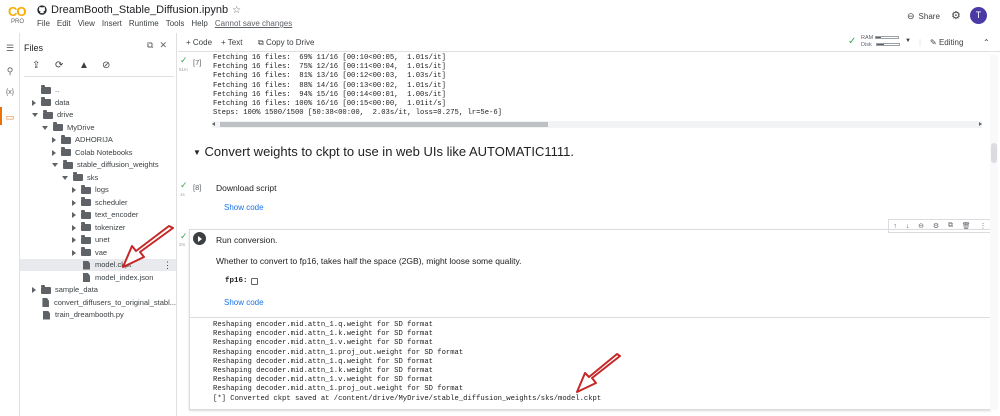 Image resolution: width=1000 pixels, height=416 pixels. I want to click on copy-to-drive-button: ⧉ Copy to Drive, so click(286, 43).